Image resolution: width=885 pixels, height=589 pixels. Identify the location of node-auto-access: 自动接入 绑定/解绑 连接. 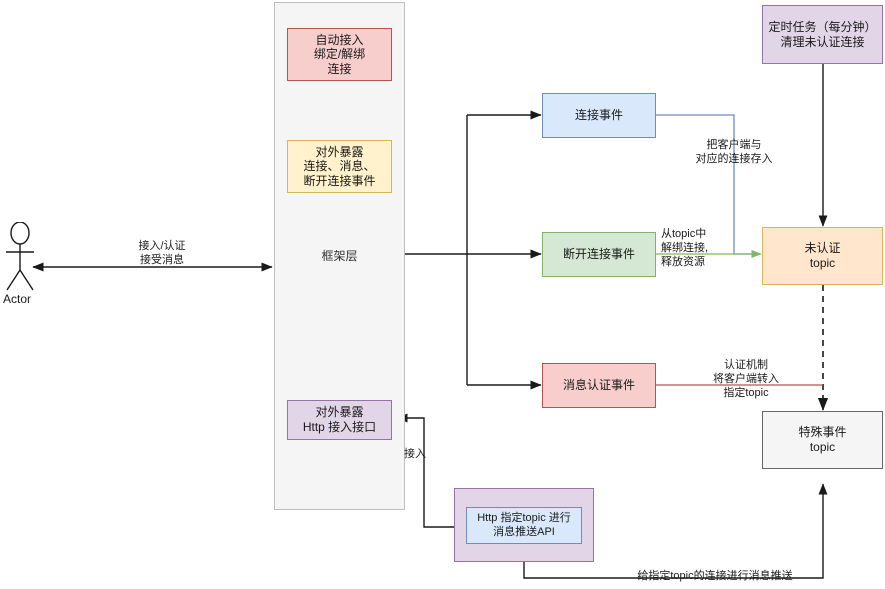
(339, 54).